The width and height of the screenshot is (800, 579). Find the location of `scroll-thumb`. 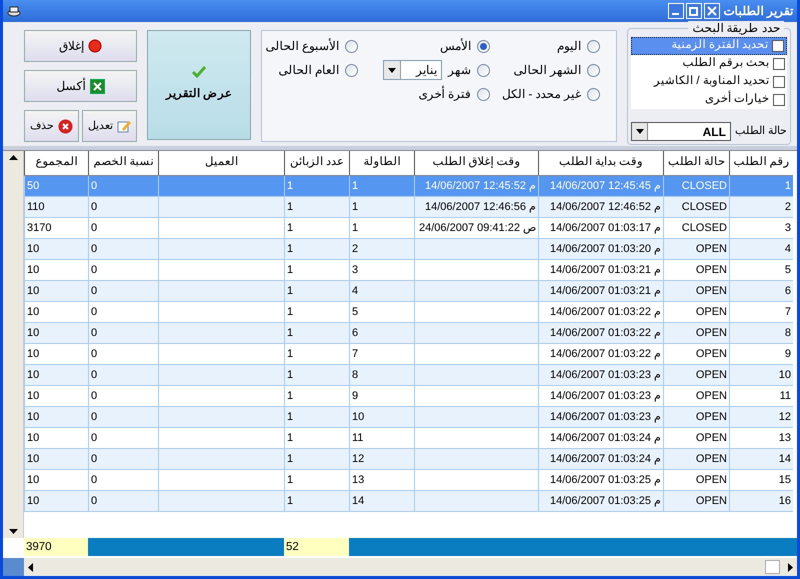

scroll-thumb is located at coordinates (772, 567).